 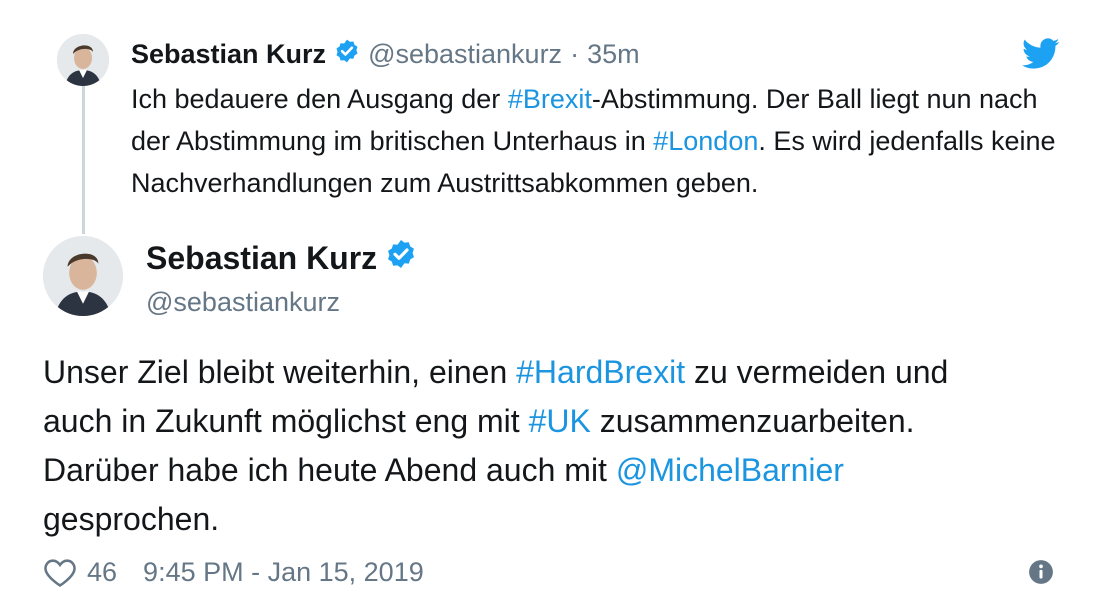 What do you see at coordinates (60, 572) in the screenshot?
I see `heart-icon` at bounding box center [60, 572].